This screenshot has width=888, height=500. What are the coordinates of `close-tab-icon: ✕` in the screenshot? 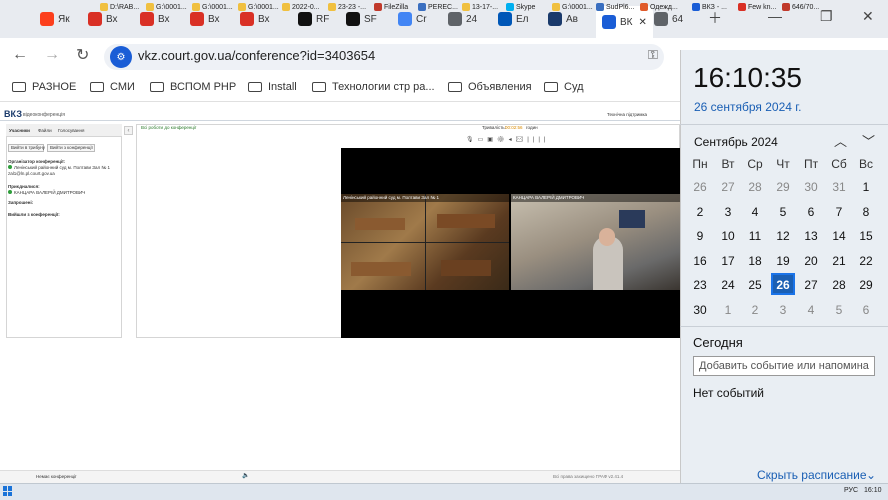 It's located at (643, 22).